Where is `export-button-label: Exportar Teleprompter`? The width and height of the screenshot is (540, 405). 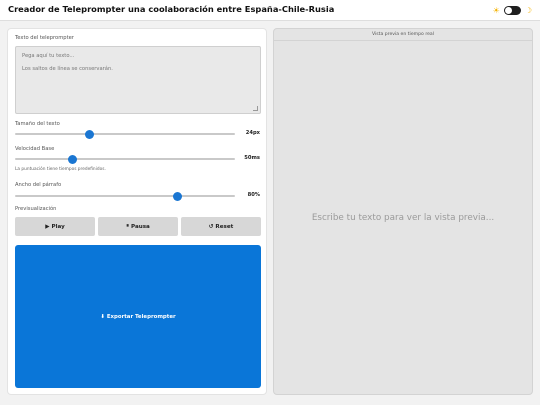 export-button-label: Exportar Teleprompter is located at coordinates (141, 316).